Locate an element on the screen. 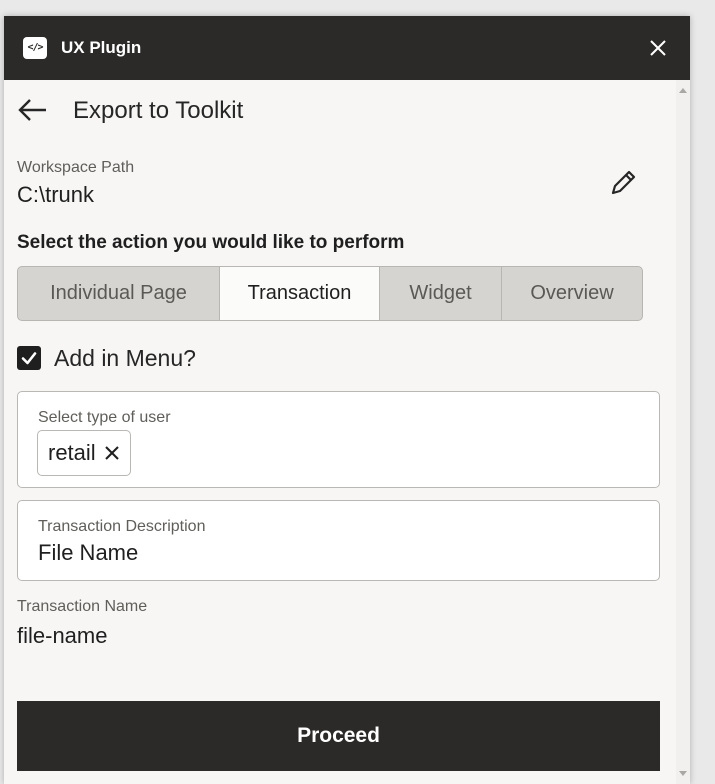  add-in-menu-row: Add in Menu? is located at coordinates (106, 358).